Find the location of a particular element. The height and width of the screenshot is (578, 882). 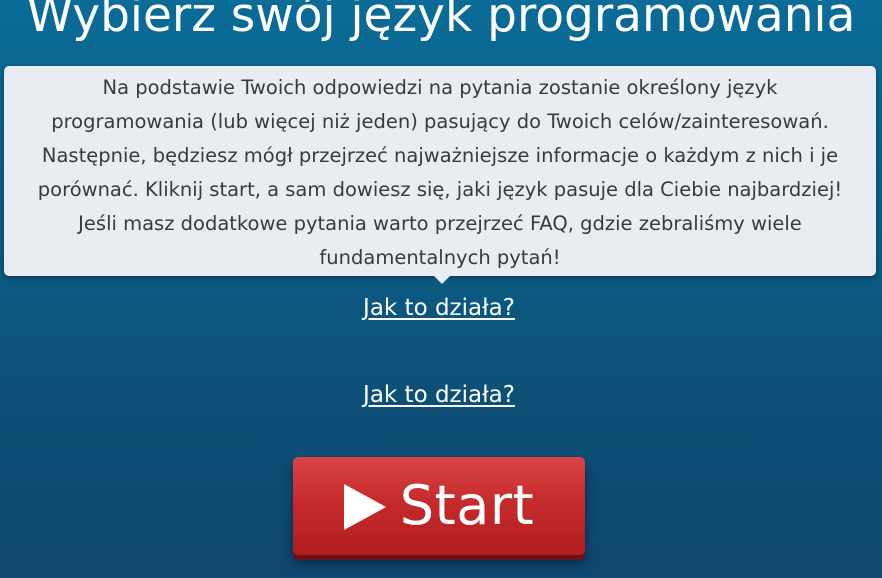

tooltip-line: fundamentalnych pytań! is located at coordinates (440, 257).